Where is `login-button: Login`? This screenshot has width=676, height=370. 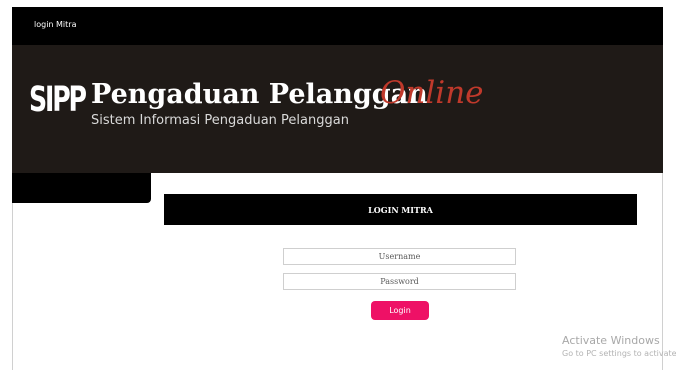 login-button: Login is located at coordinates (400, 310).